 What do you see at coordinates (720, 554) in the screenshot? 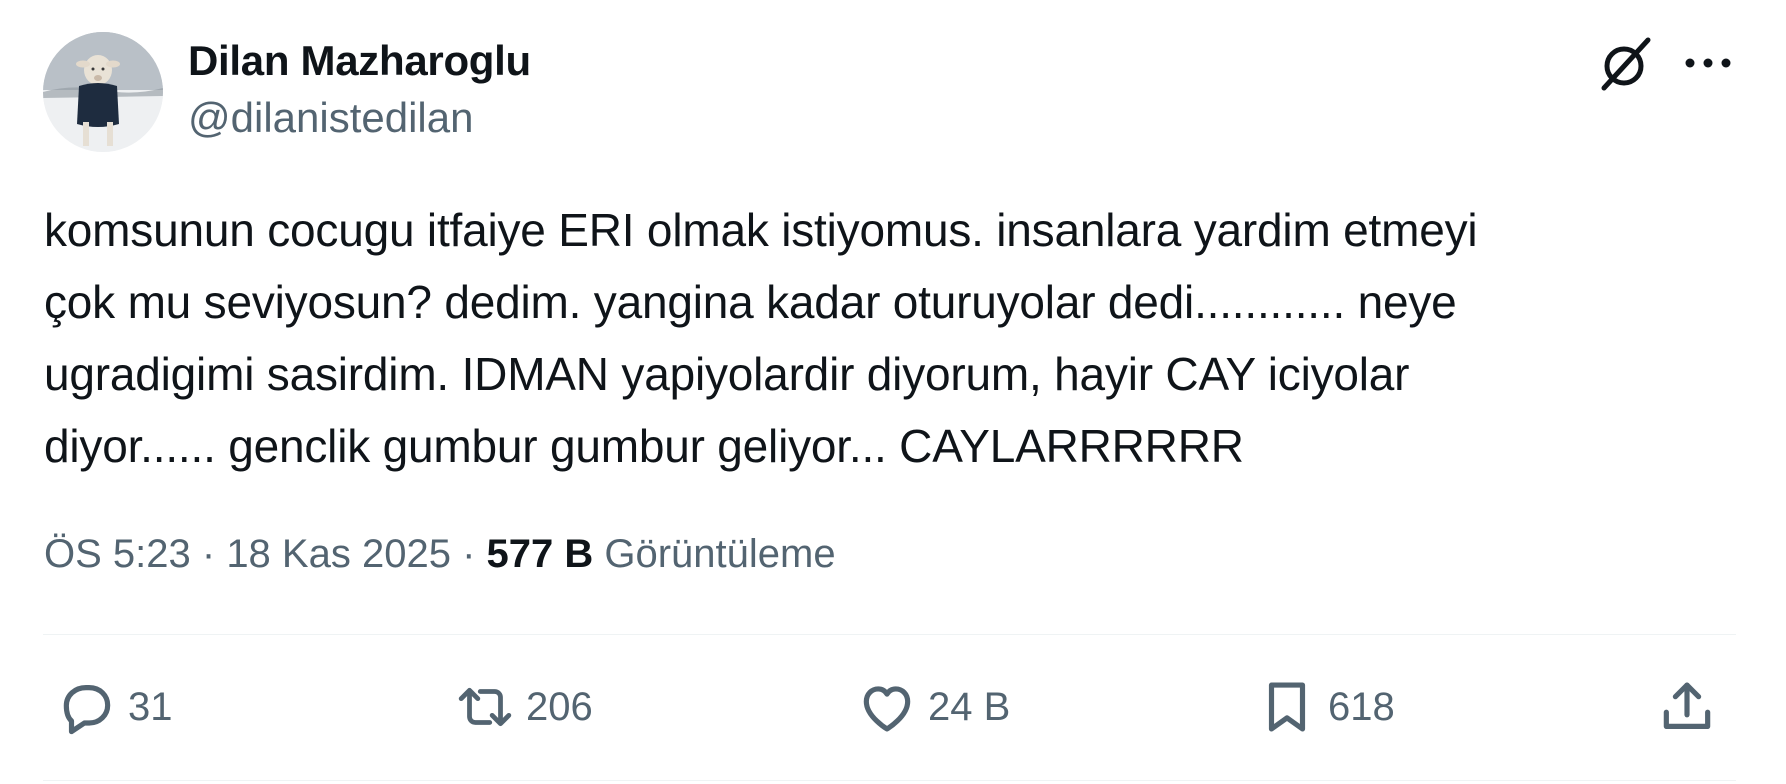
I see `views-label: Görüntüleme` at bounding box center [720, 554].